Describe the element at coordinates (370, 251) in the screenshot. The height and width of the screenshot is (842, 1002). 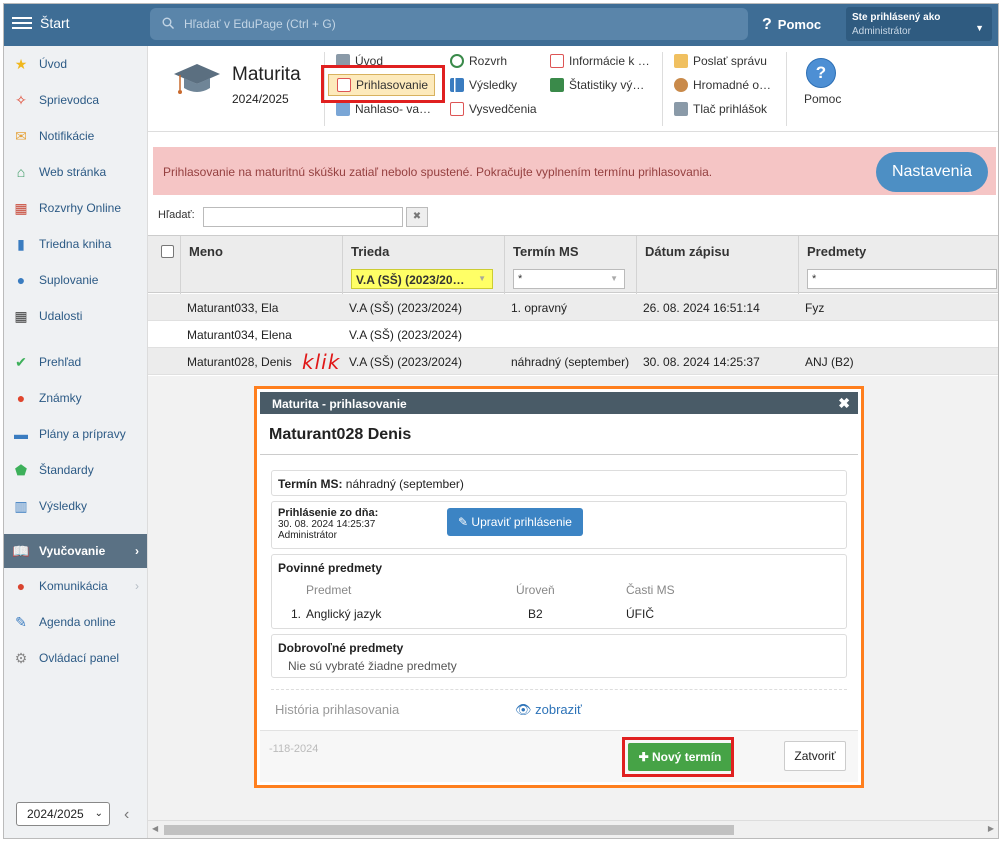
I see `col-trieda: Trieda` at that location.